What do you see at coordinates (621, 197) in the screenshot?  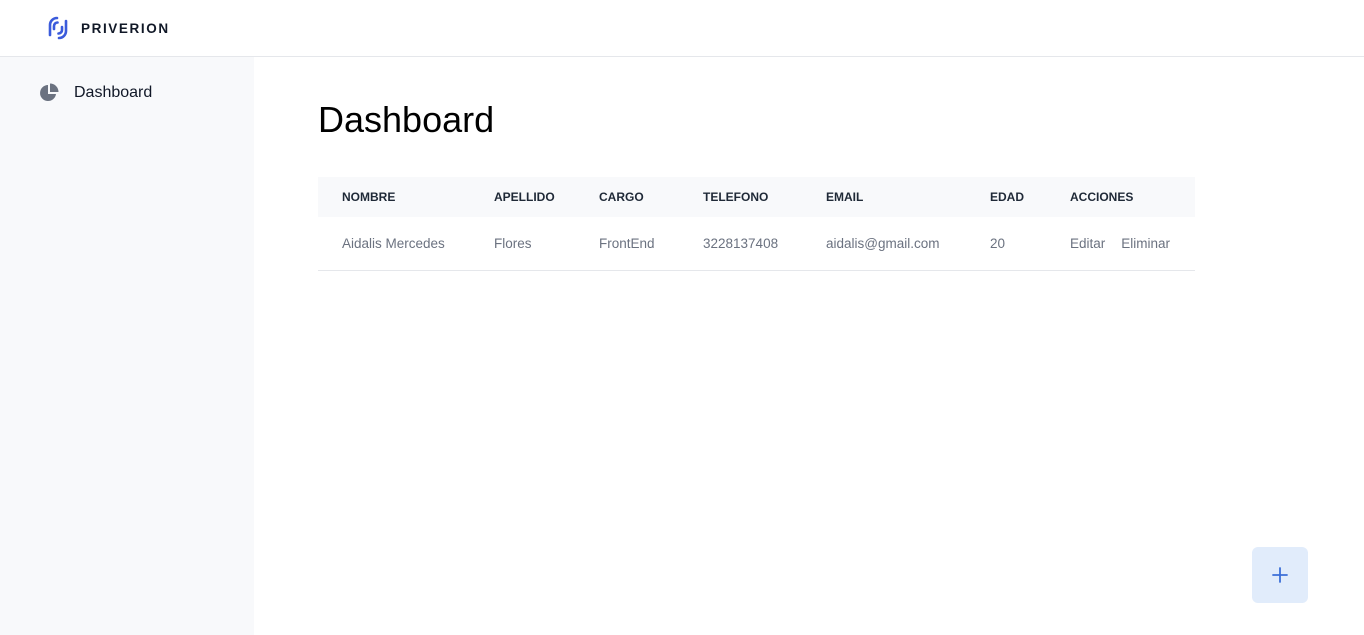 I see `column-header-cargo: CARGO` at bounding box center [621, 197].